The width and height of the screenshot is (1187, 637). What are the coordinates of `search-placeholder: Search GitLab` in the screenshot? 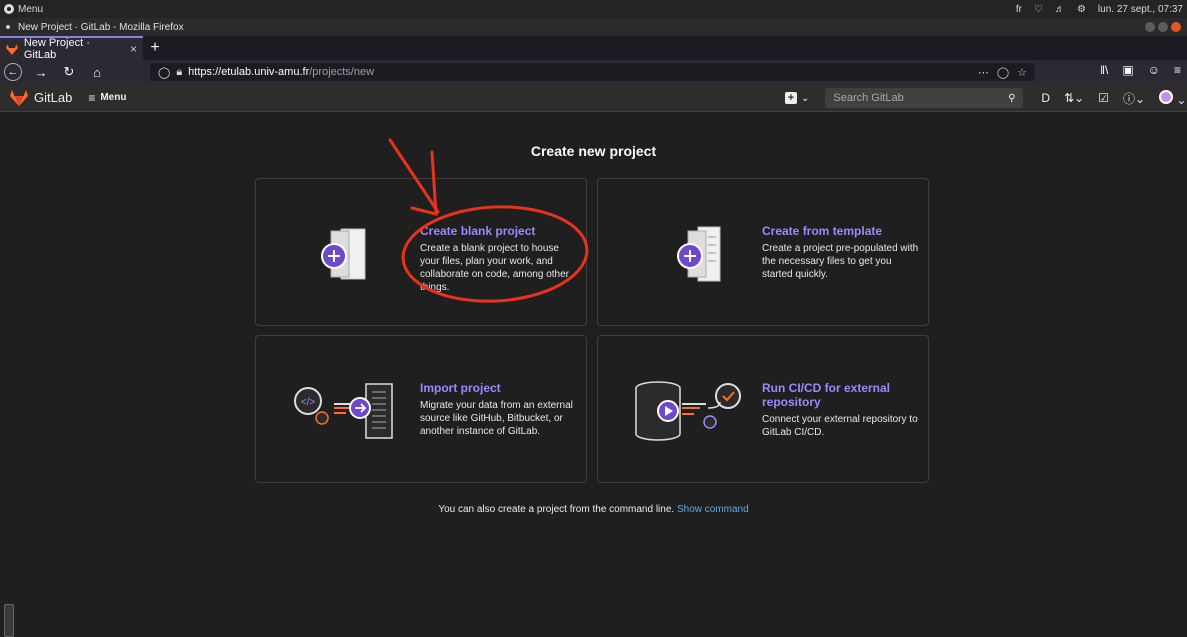 It's located at (868, 98).